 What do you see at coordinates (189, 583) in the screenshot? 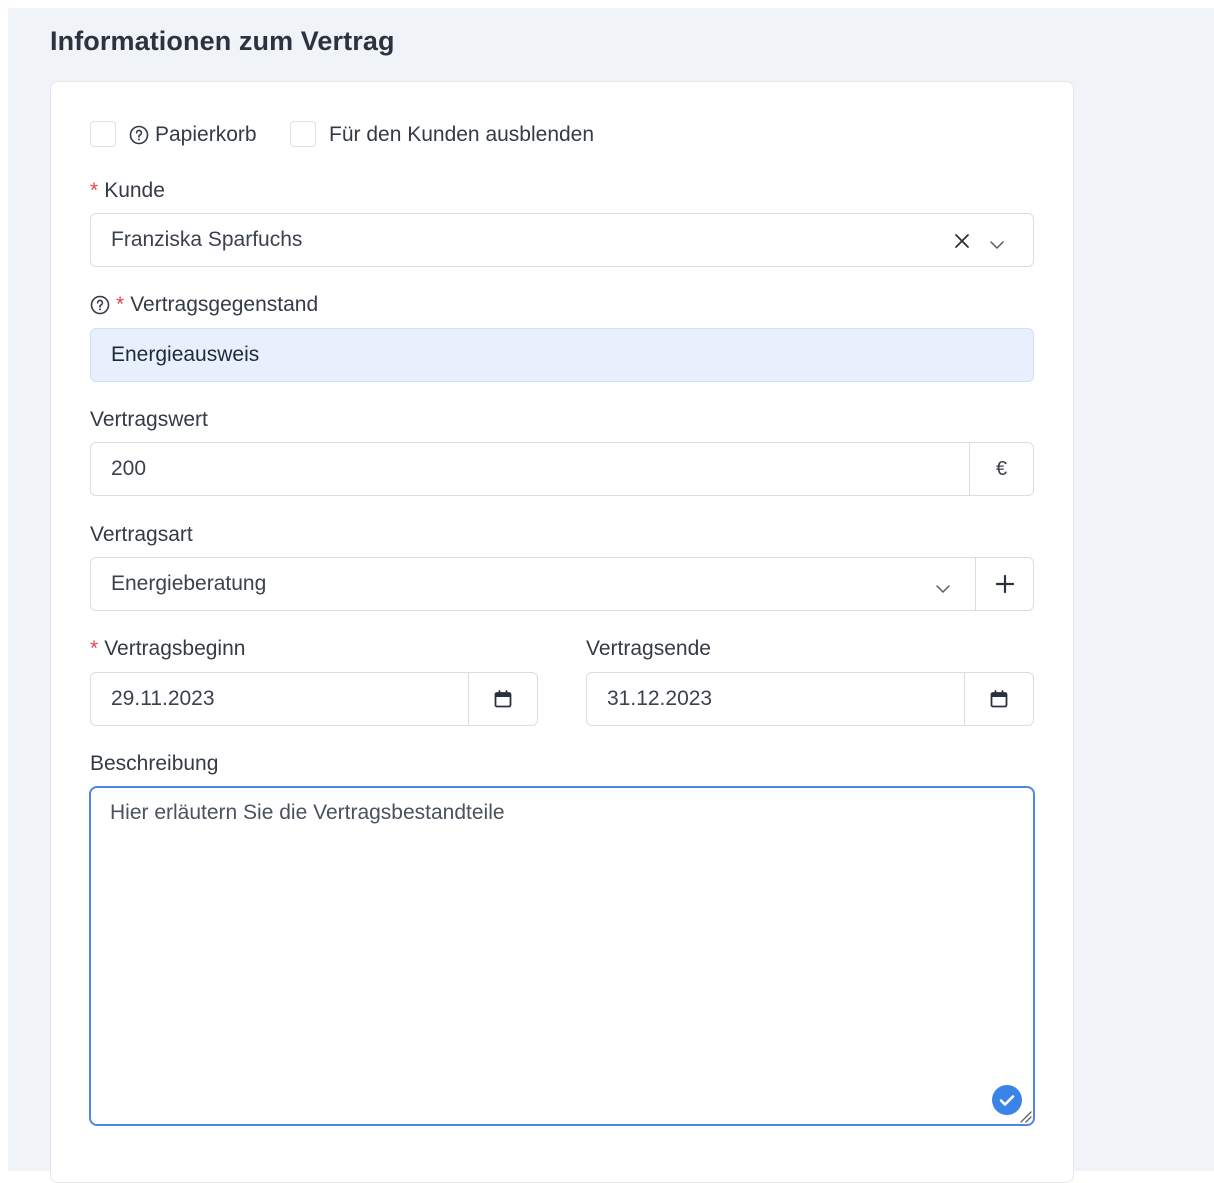
I see `contract-type-value: Energieberatung` at bounding box center [189, 583].